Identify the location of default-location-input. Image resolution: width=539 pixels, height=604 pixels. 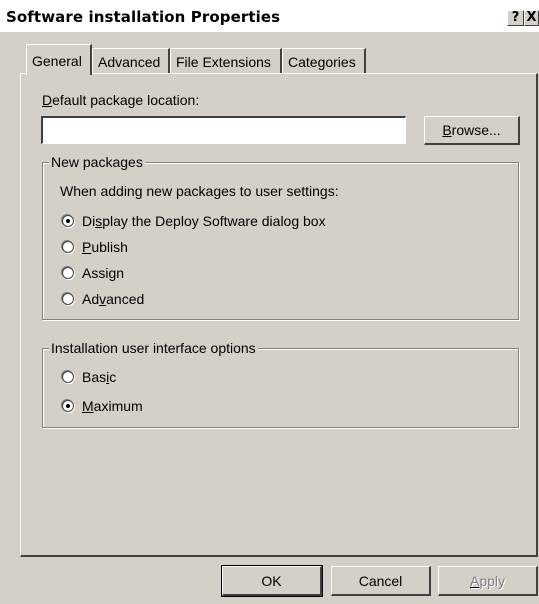
(223, 130).